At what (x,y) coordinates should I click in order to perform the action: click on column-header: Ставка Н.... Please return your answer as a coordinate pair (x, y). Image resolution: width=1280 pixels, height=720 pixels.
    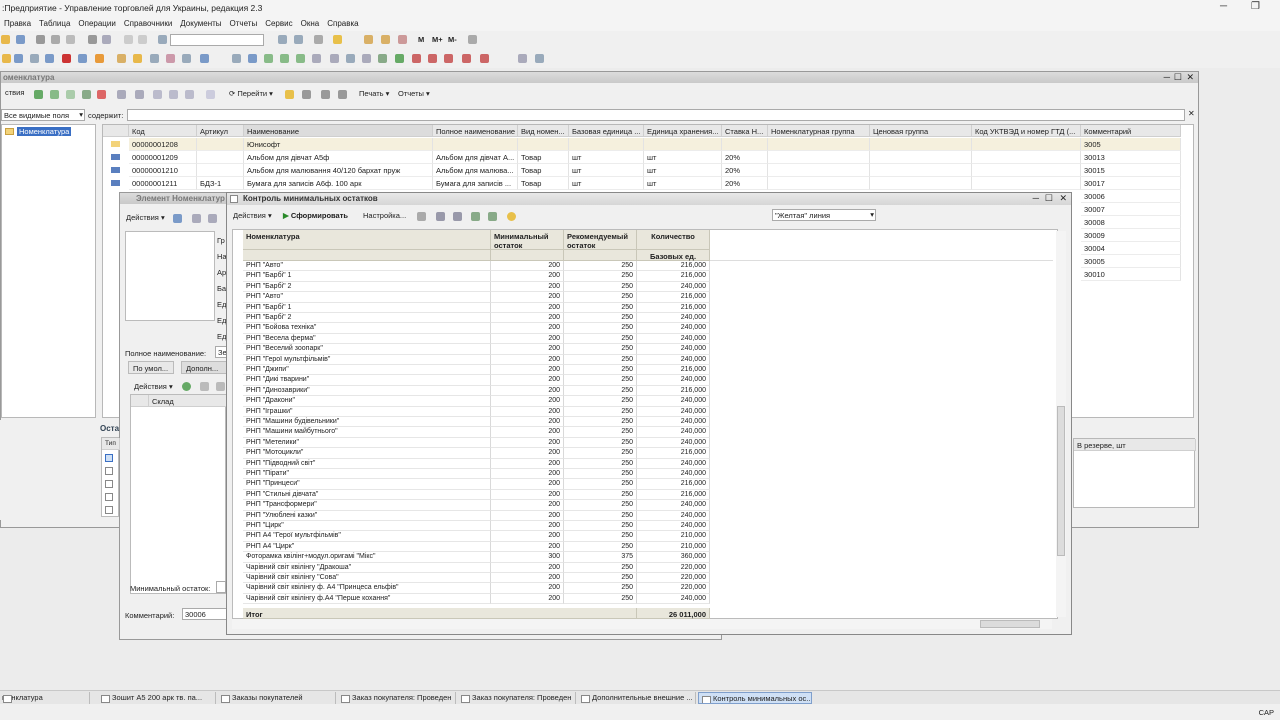
    Looking at the image, I should click on (745, 131).